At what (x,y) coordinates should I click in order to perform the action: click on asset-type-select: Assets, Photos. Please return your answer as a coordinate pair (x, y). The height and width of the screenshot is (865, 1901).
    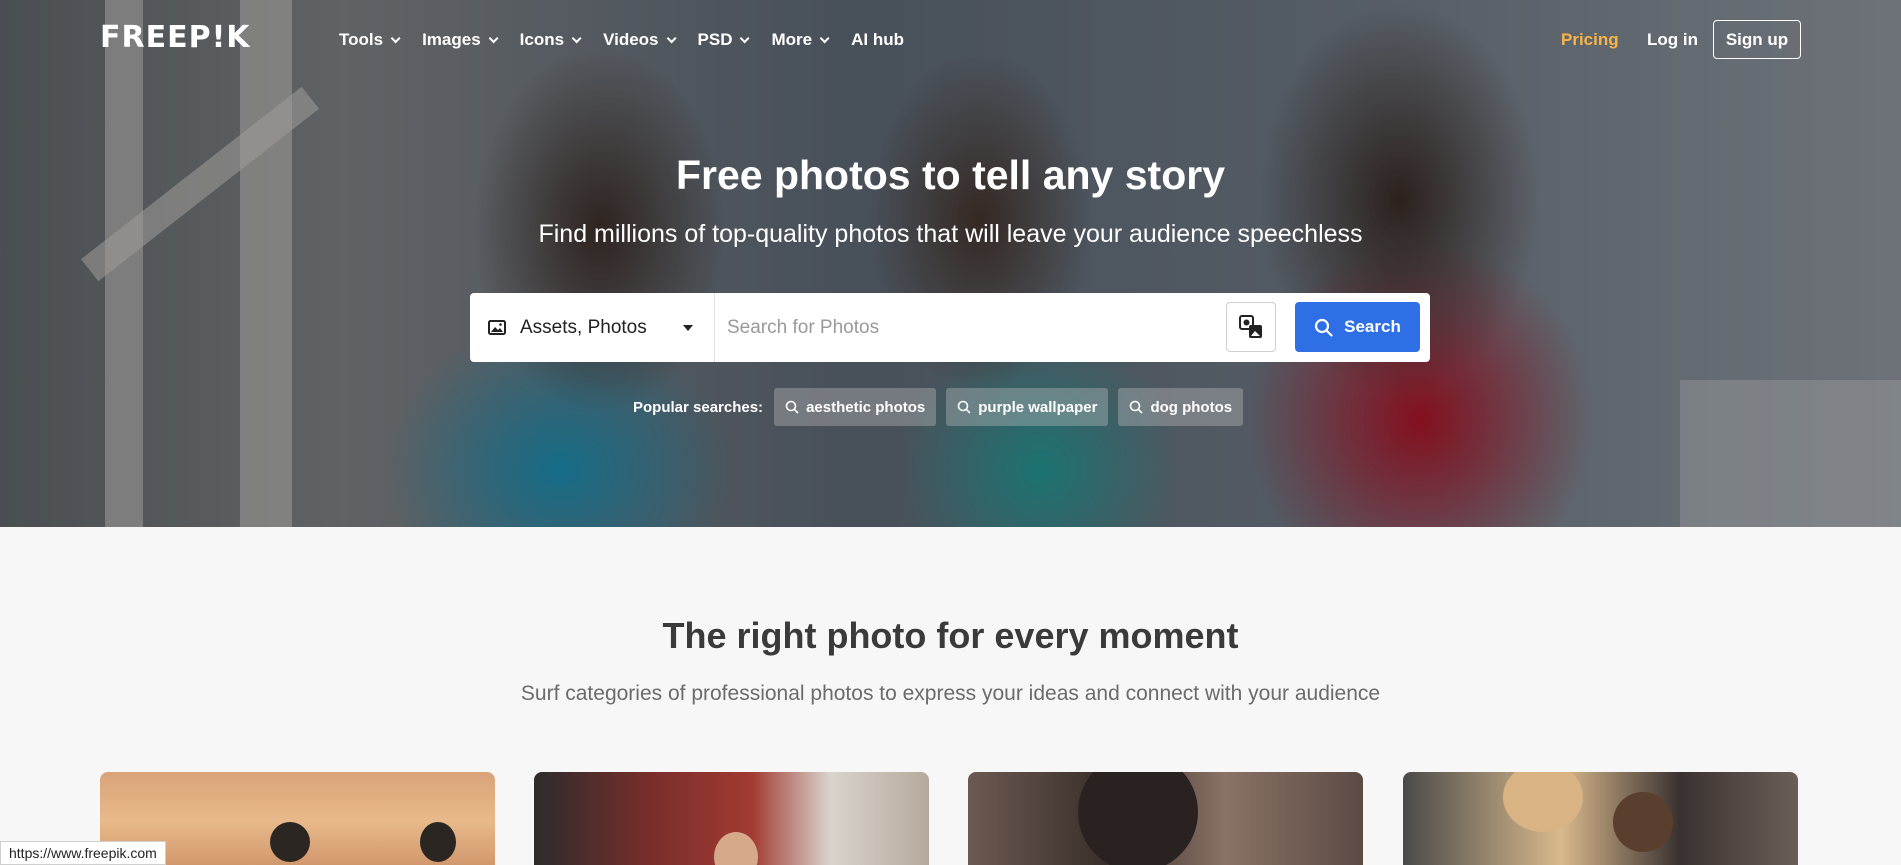
    Looking at the image, I should click on (592, 327).